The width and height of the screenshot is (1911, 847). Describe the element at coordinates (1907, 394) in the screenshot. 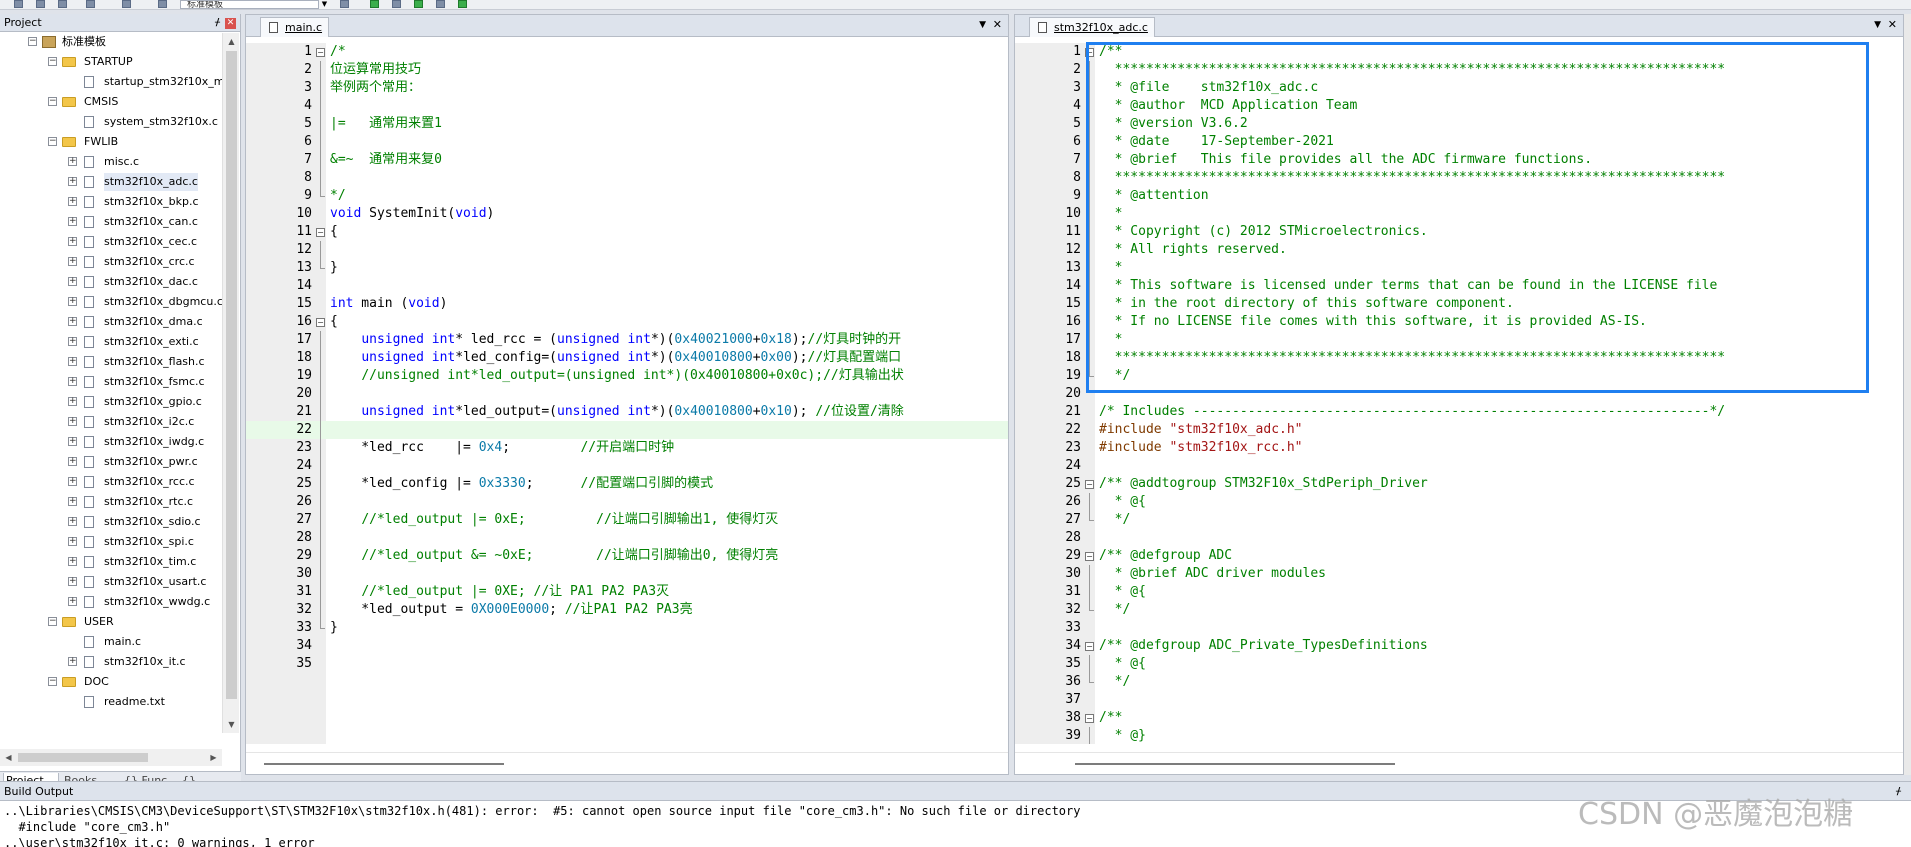

I see `window-vertical-scrollbar` at that location.